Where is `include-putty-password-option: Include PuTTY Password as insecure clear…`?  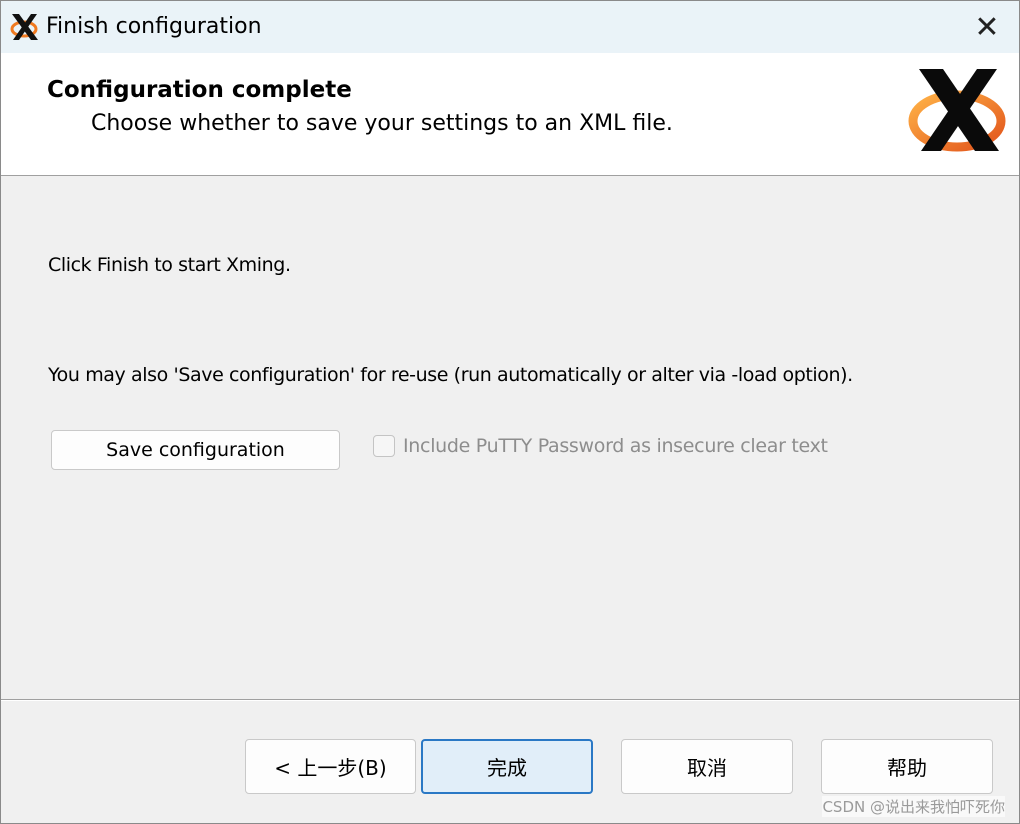
include-putty-password-option: Include PuTTY Password as insecure clear… is located at coordinates (600, 446).